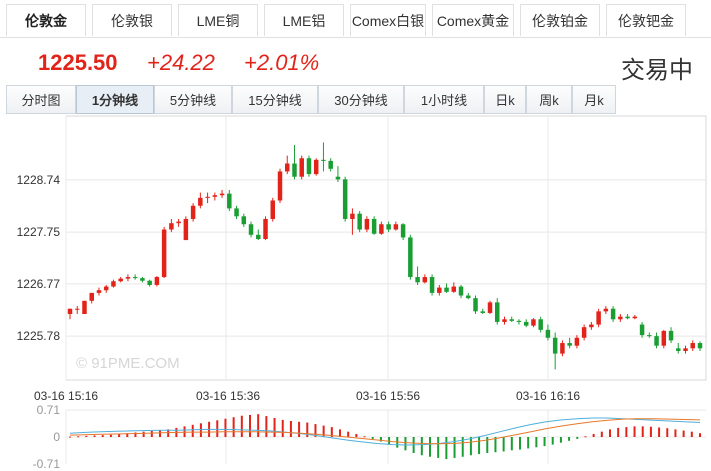  I want to click on y-tick-label-0: 1228.74, so click(39, 180).